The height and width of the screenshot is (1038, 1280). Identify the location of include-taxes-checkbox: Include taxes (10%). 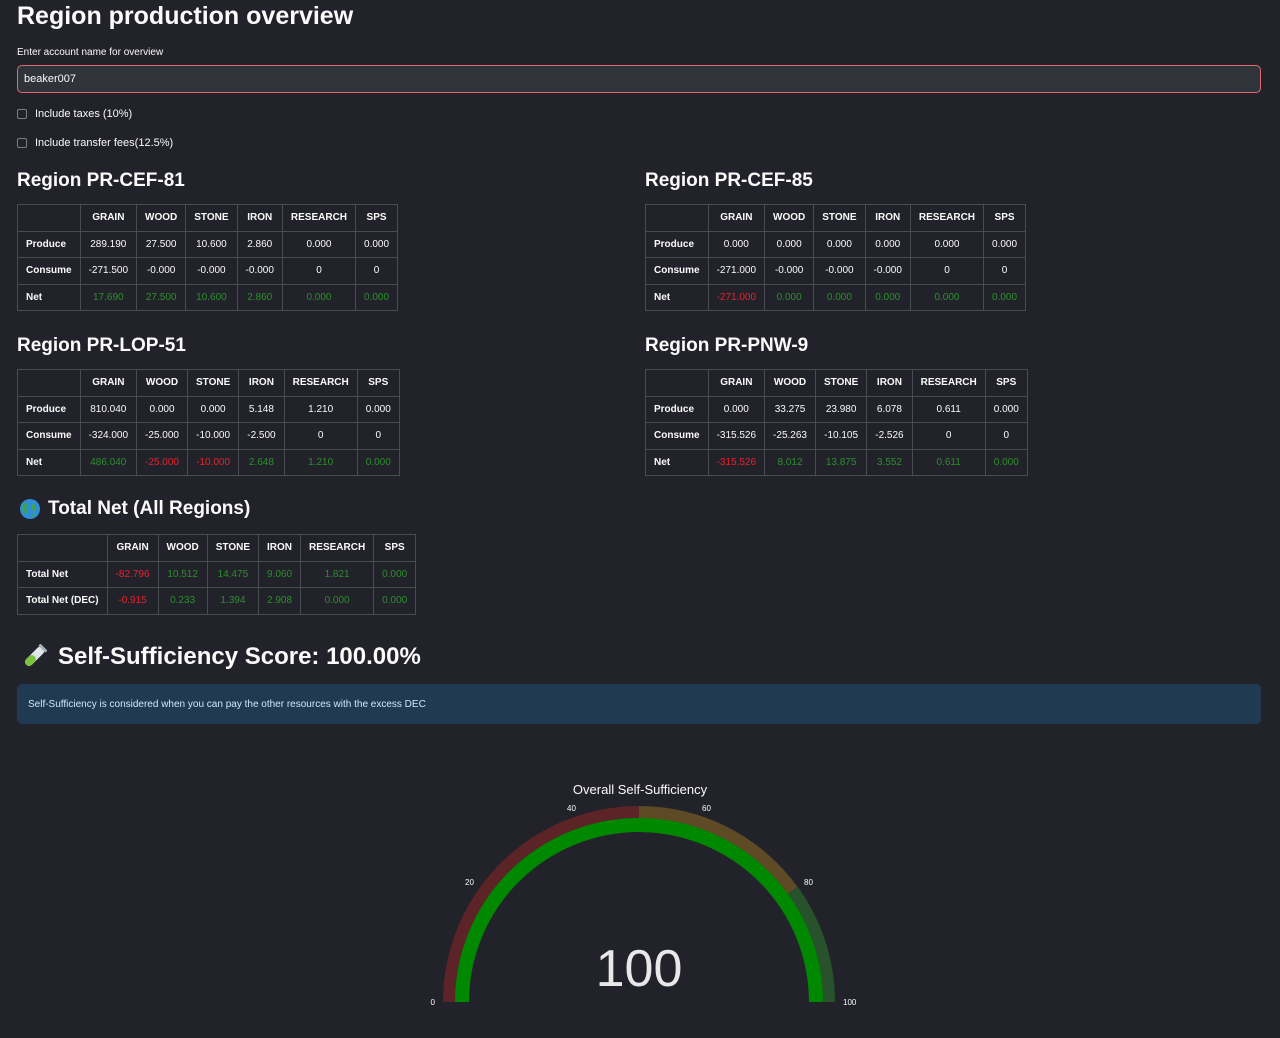
(74, 114).